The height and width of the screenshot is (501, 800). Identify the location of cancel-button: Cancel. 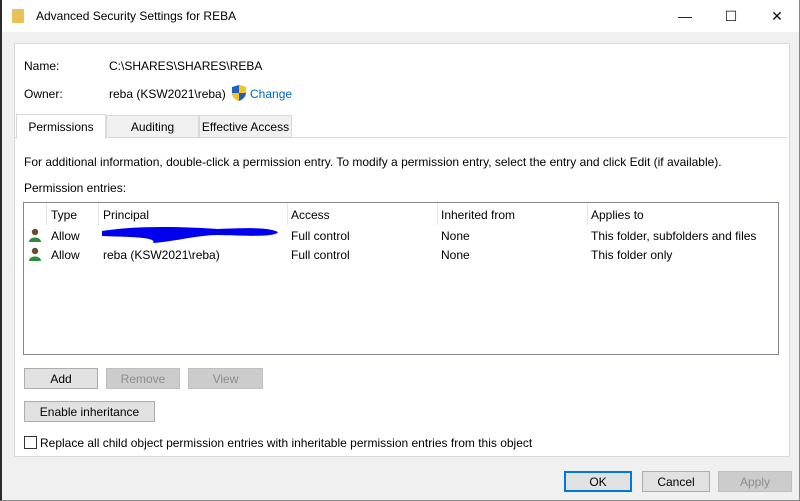
(676, 481).